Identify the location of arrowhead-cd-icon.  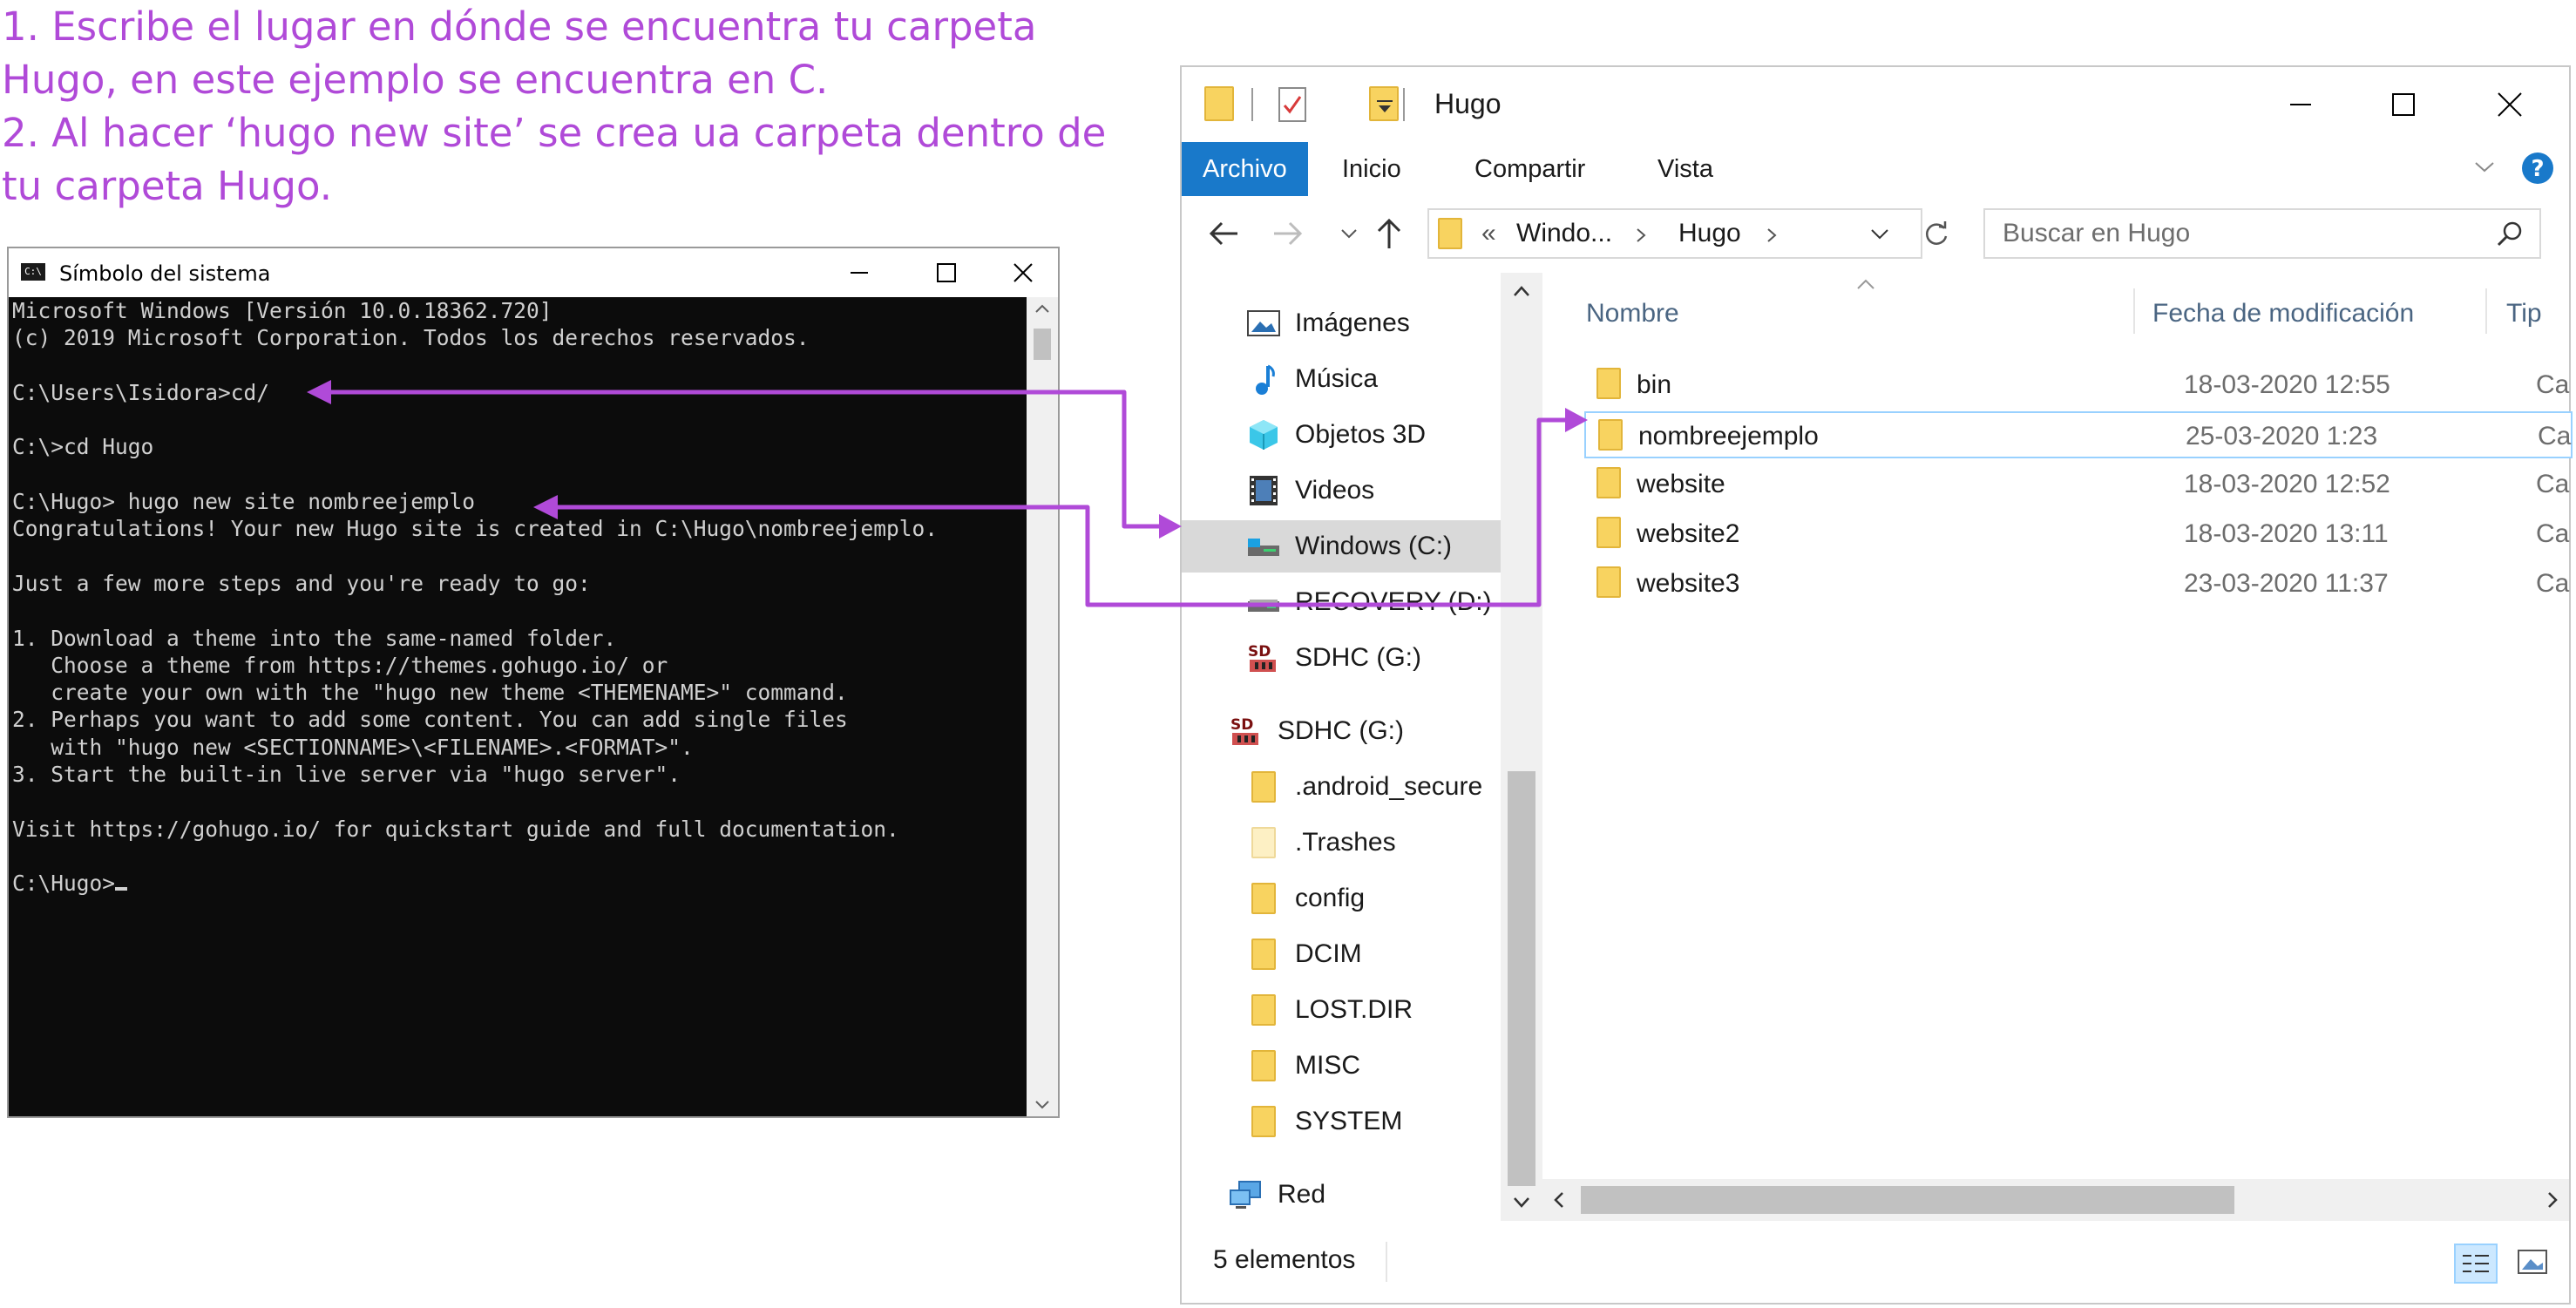
(319, 392).